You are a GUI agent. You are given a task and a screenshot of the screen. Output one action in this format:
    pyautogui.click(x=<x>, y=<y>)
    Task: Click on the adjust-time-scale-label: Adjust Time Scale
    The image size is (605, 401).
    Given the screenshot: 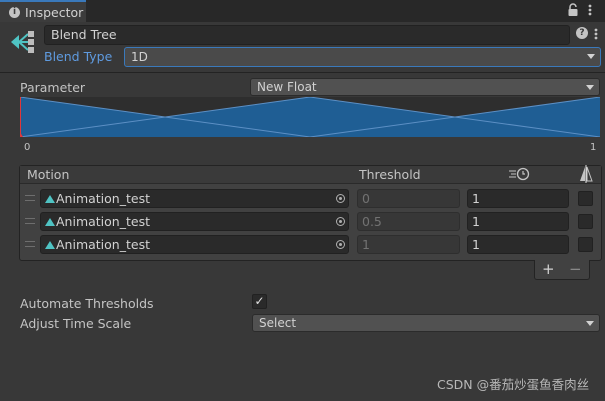 What is the action you would take?
    pyautogui.click(x=76, y=323)
    